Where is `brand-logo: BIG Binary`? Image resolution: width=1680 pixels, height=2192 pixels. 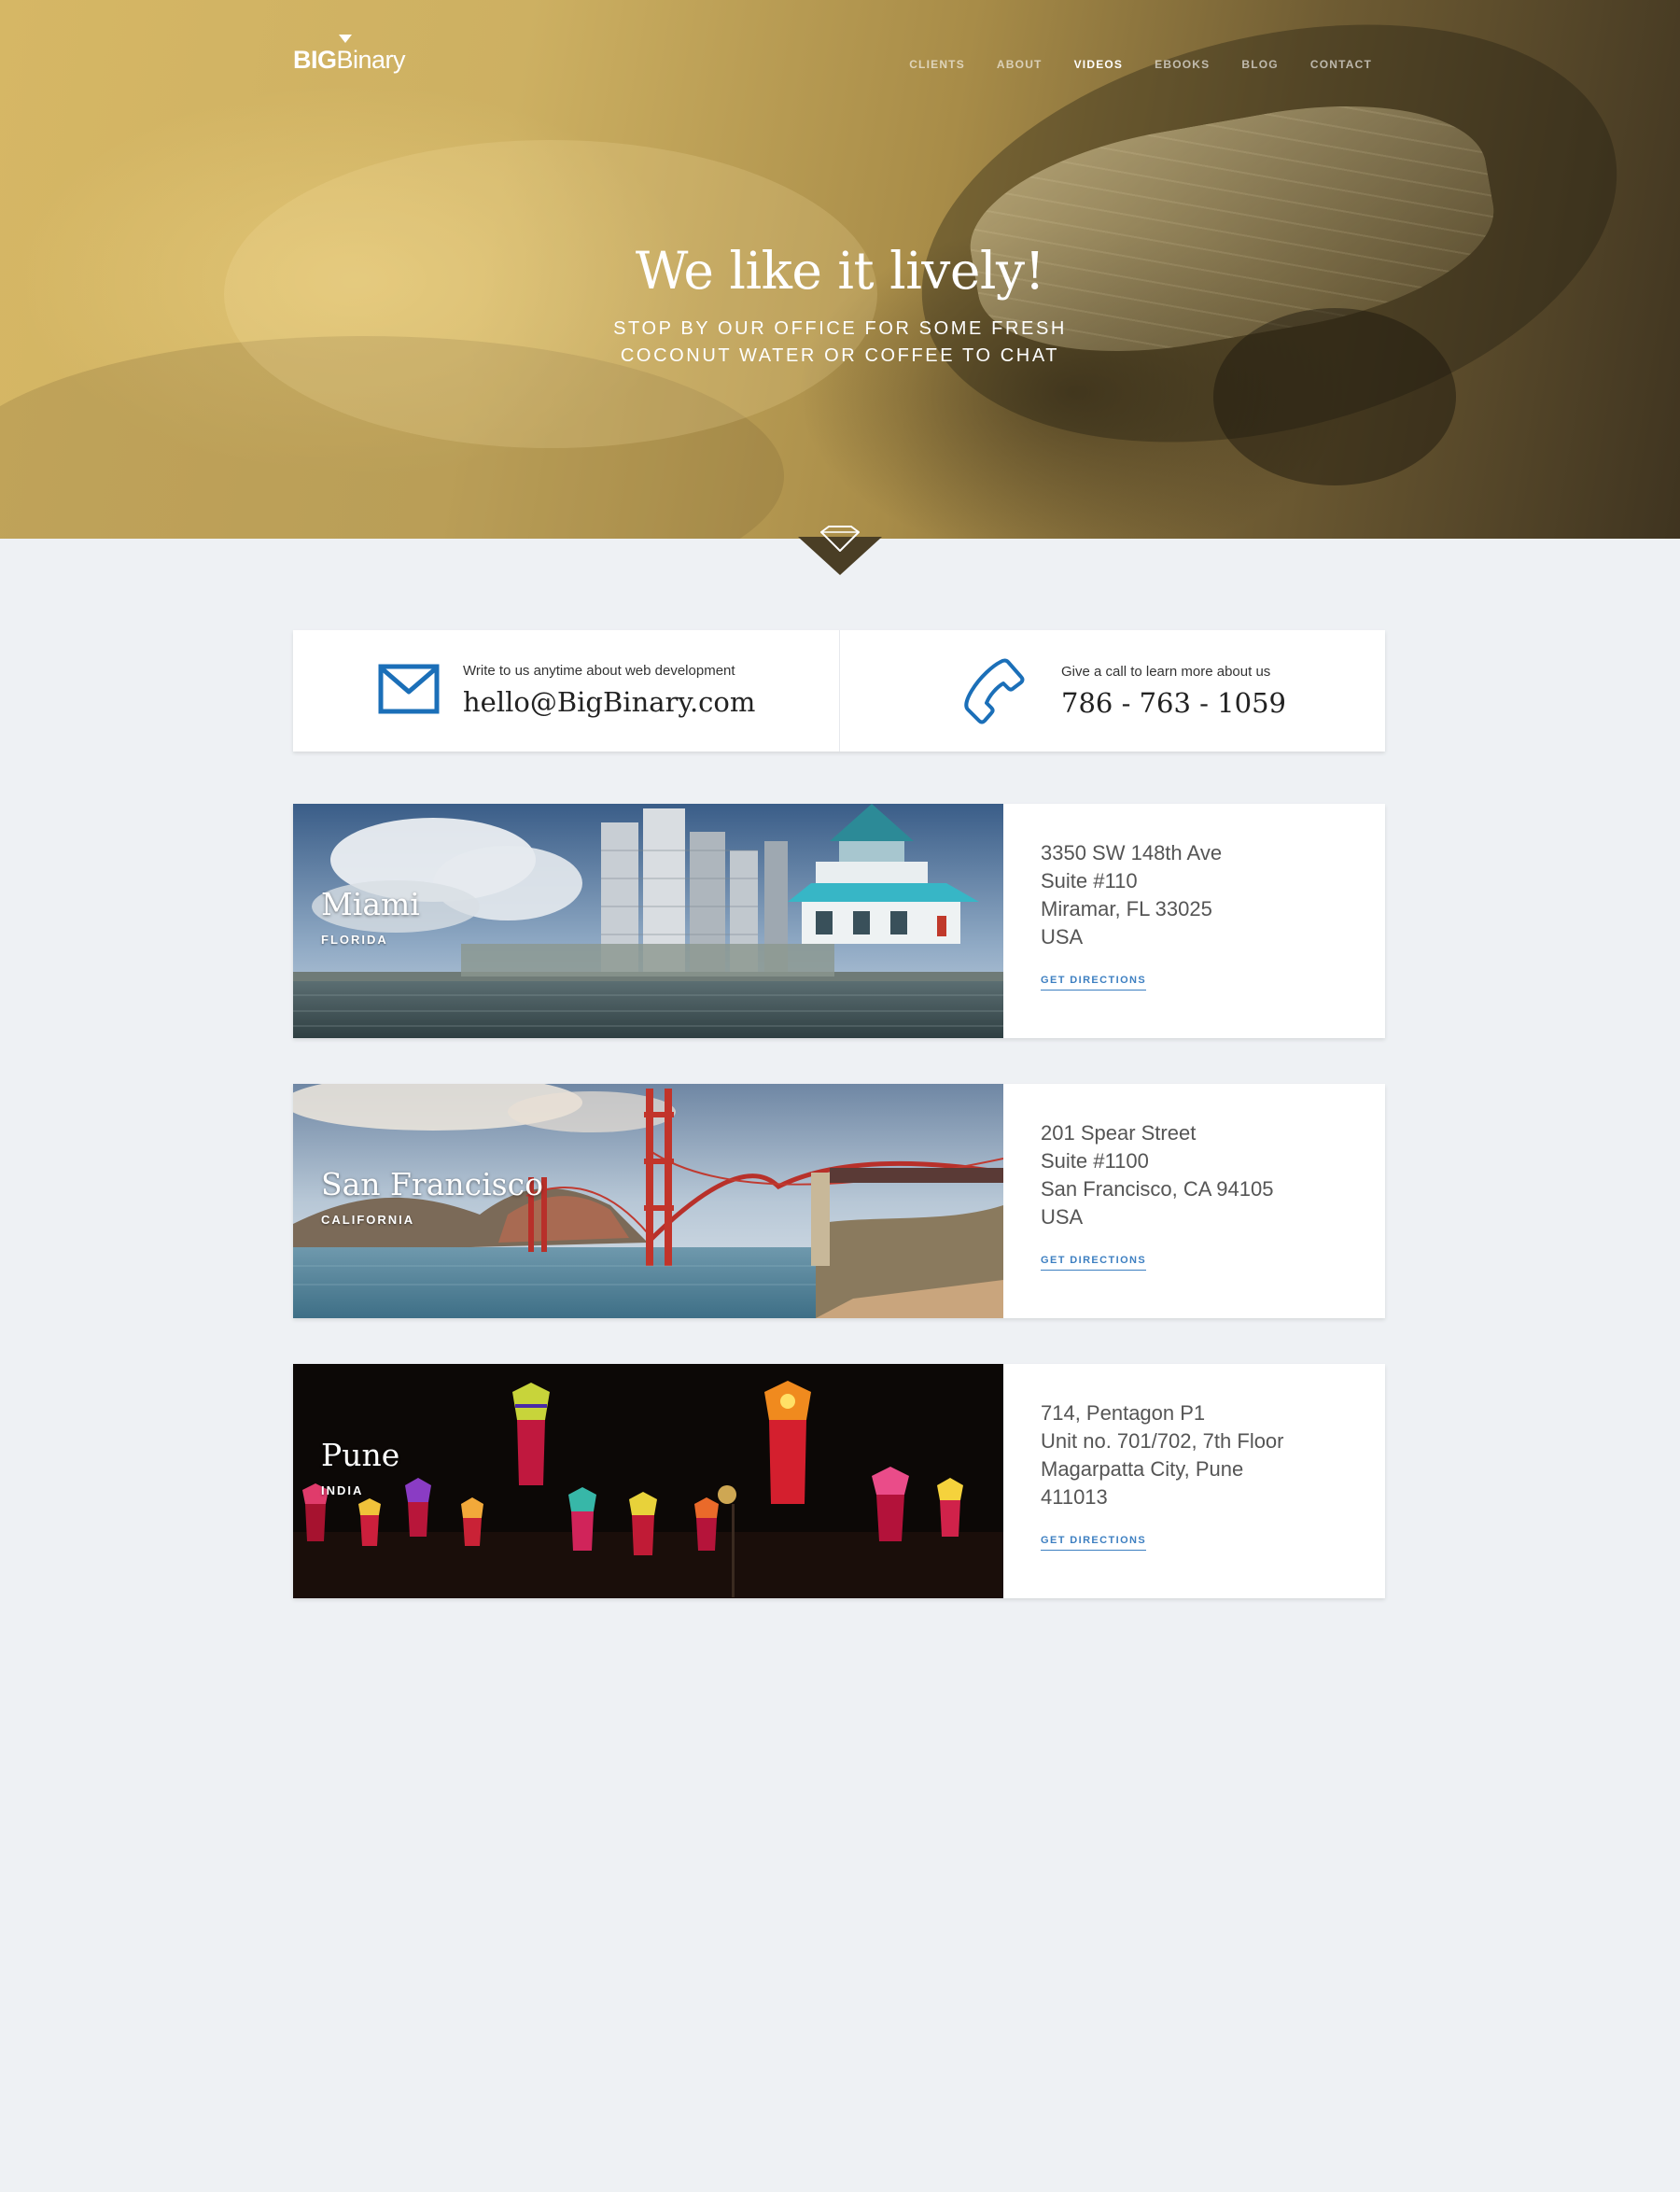 brand-logo: BIG Binary is located at coordinates (349, 55).